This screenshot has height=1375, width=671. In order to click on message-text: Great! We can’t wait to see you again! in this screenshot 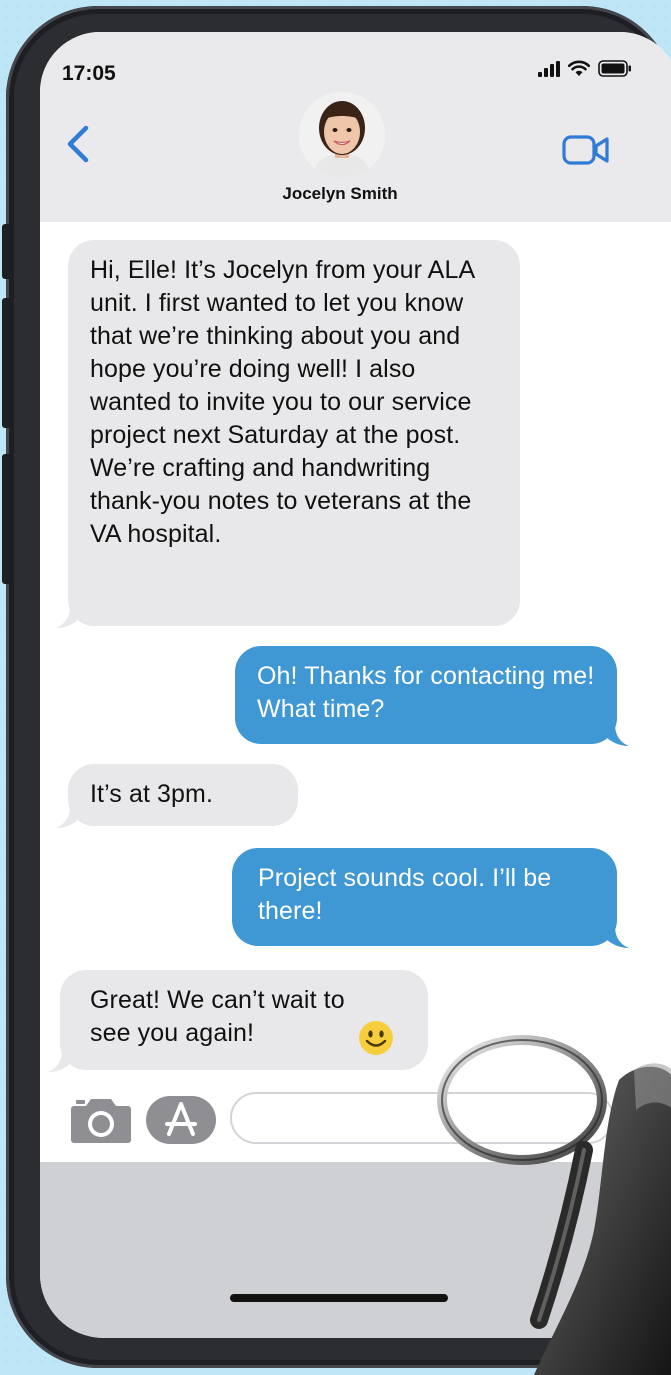, I will do `click(217, 1016)`.